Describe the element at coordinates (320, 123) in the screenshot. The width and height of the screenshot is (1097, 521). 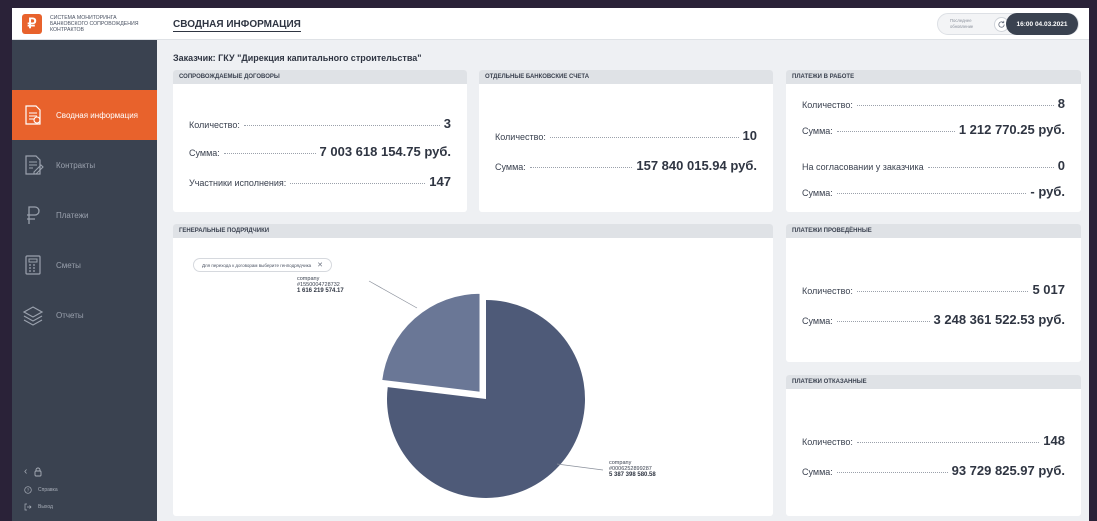
I see `contracts-count-row: Количество: 3` at that location.